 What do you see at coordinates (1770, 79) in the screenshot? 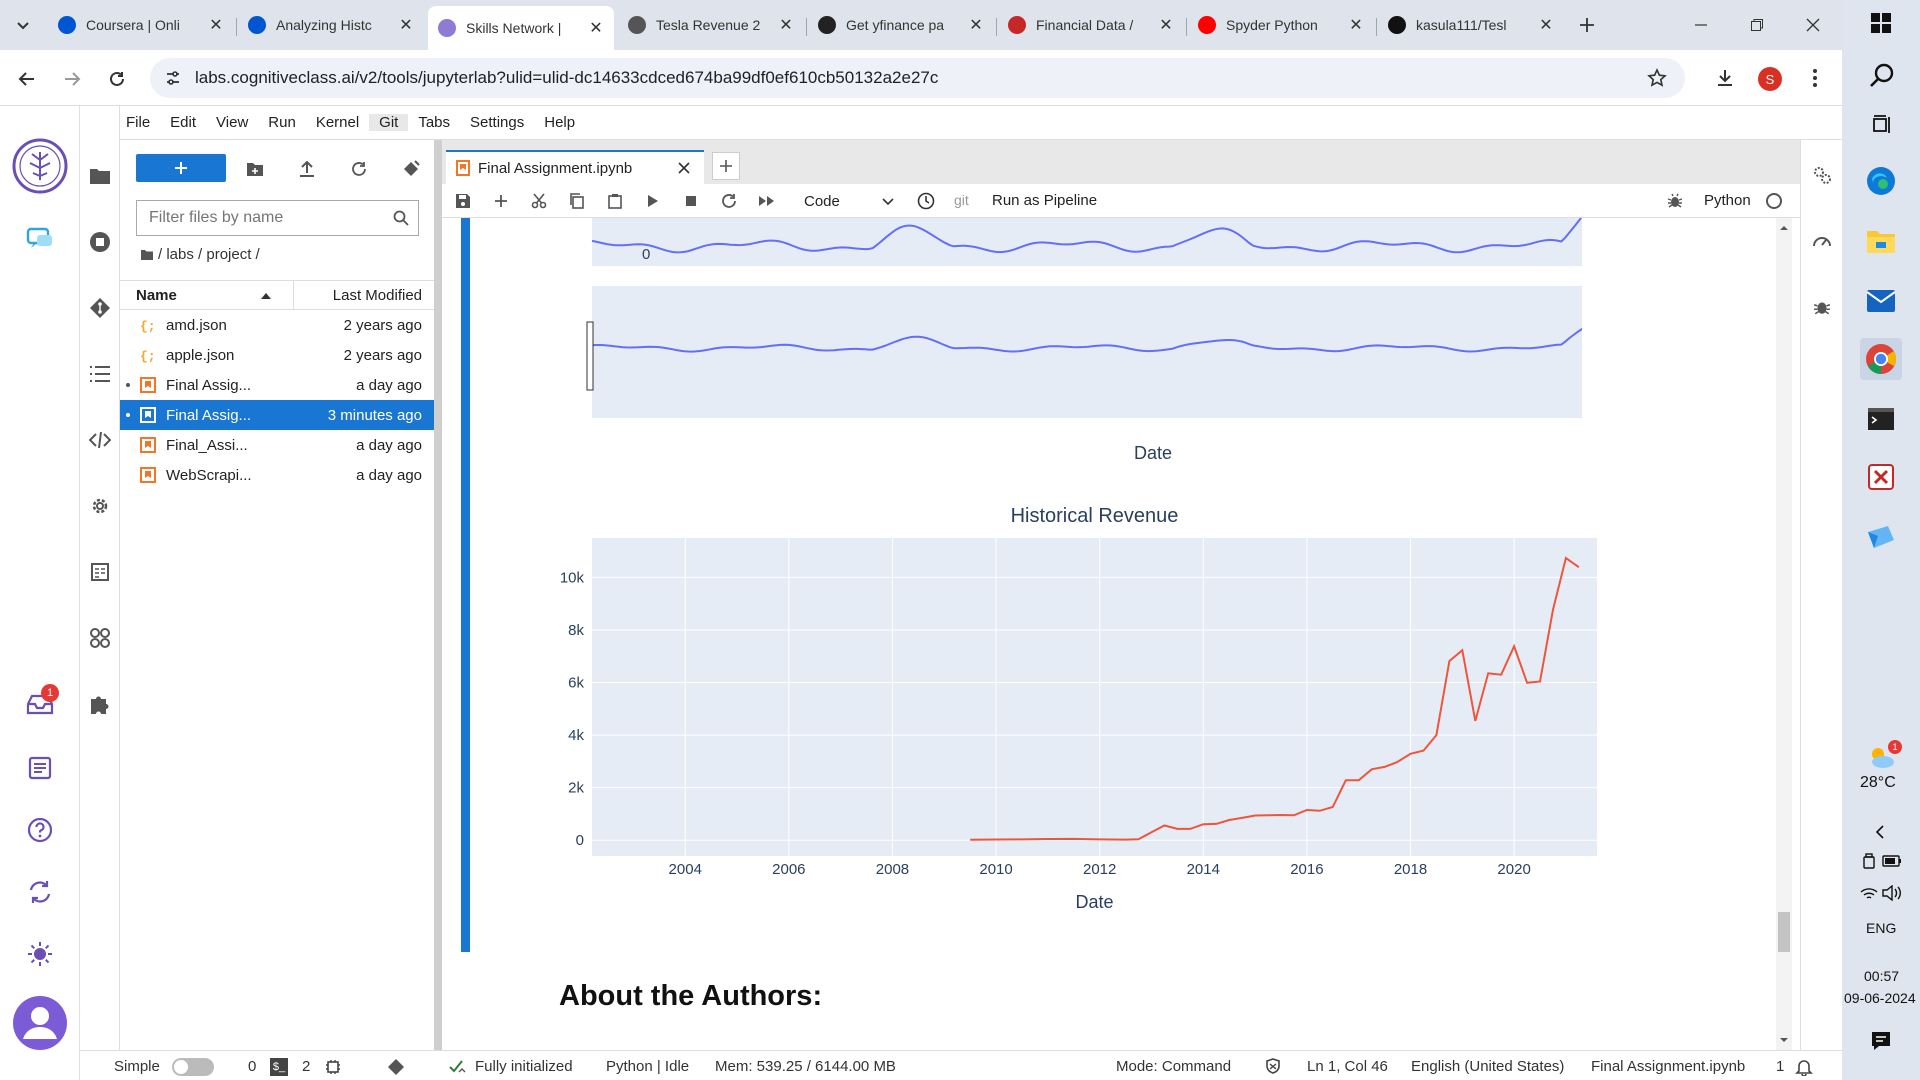
I see `profile-avatar: S` at bounding box center [1770, 79].